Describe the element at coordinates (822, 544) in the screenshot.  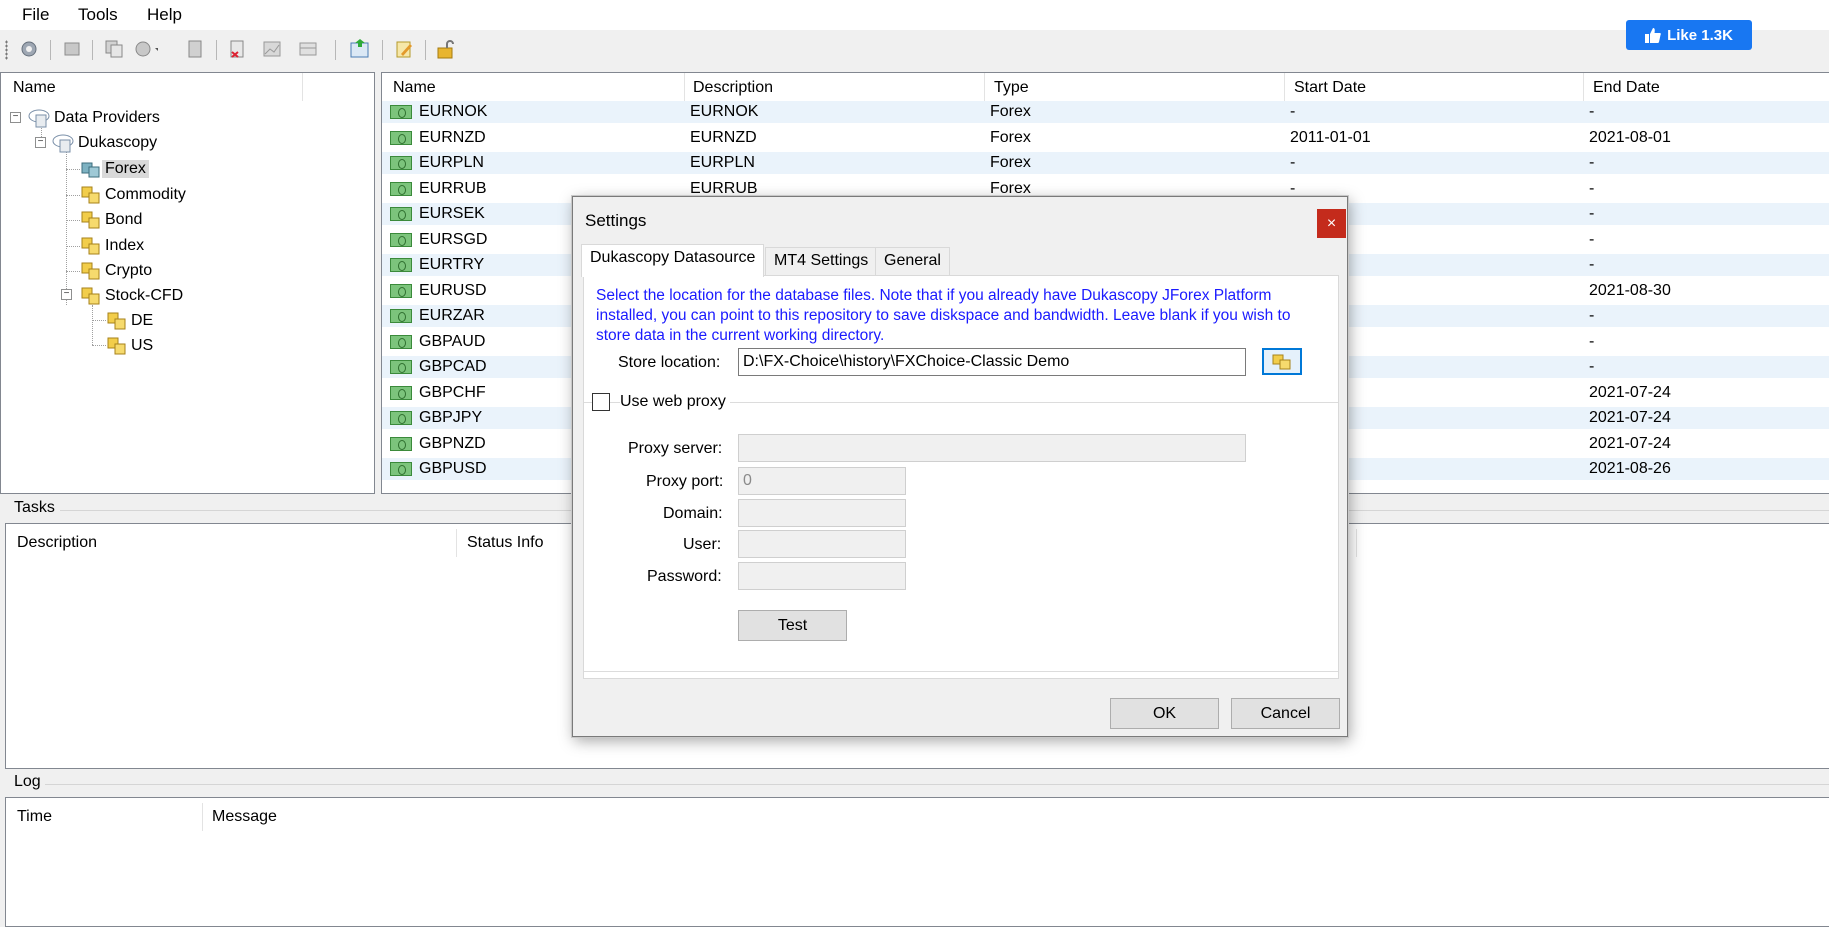
I see `user-input` at that location.